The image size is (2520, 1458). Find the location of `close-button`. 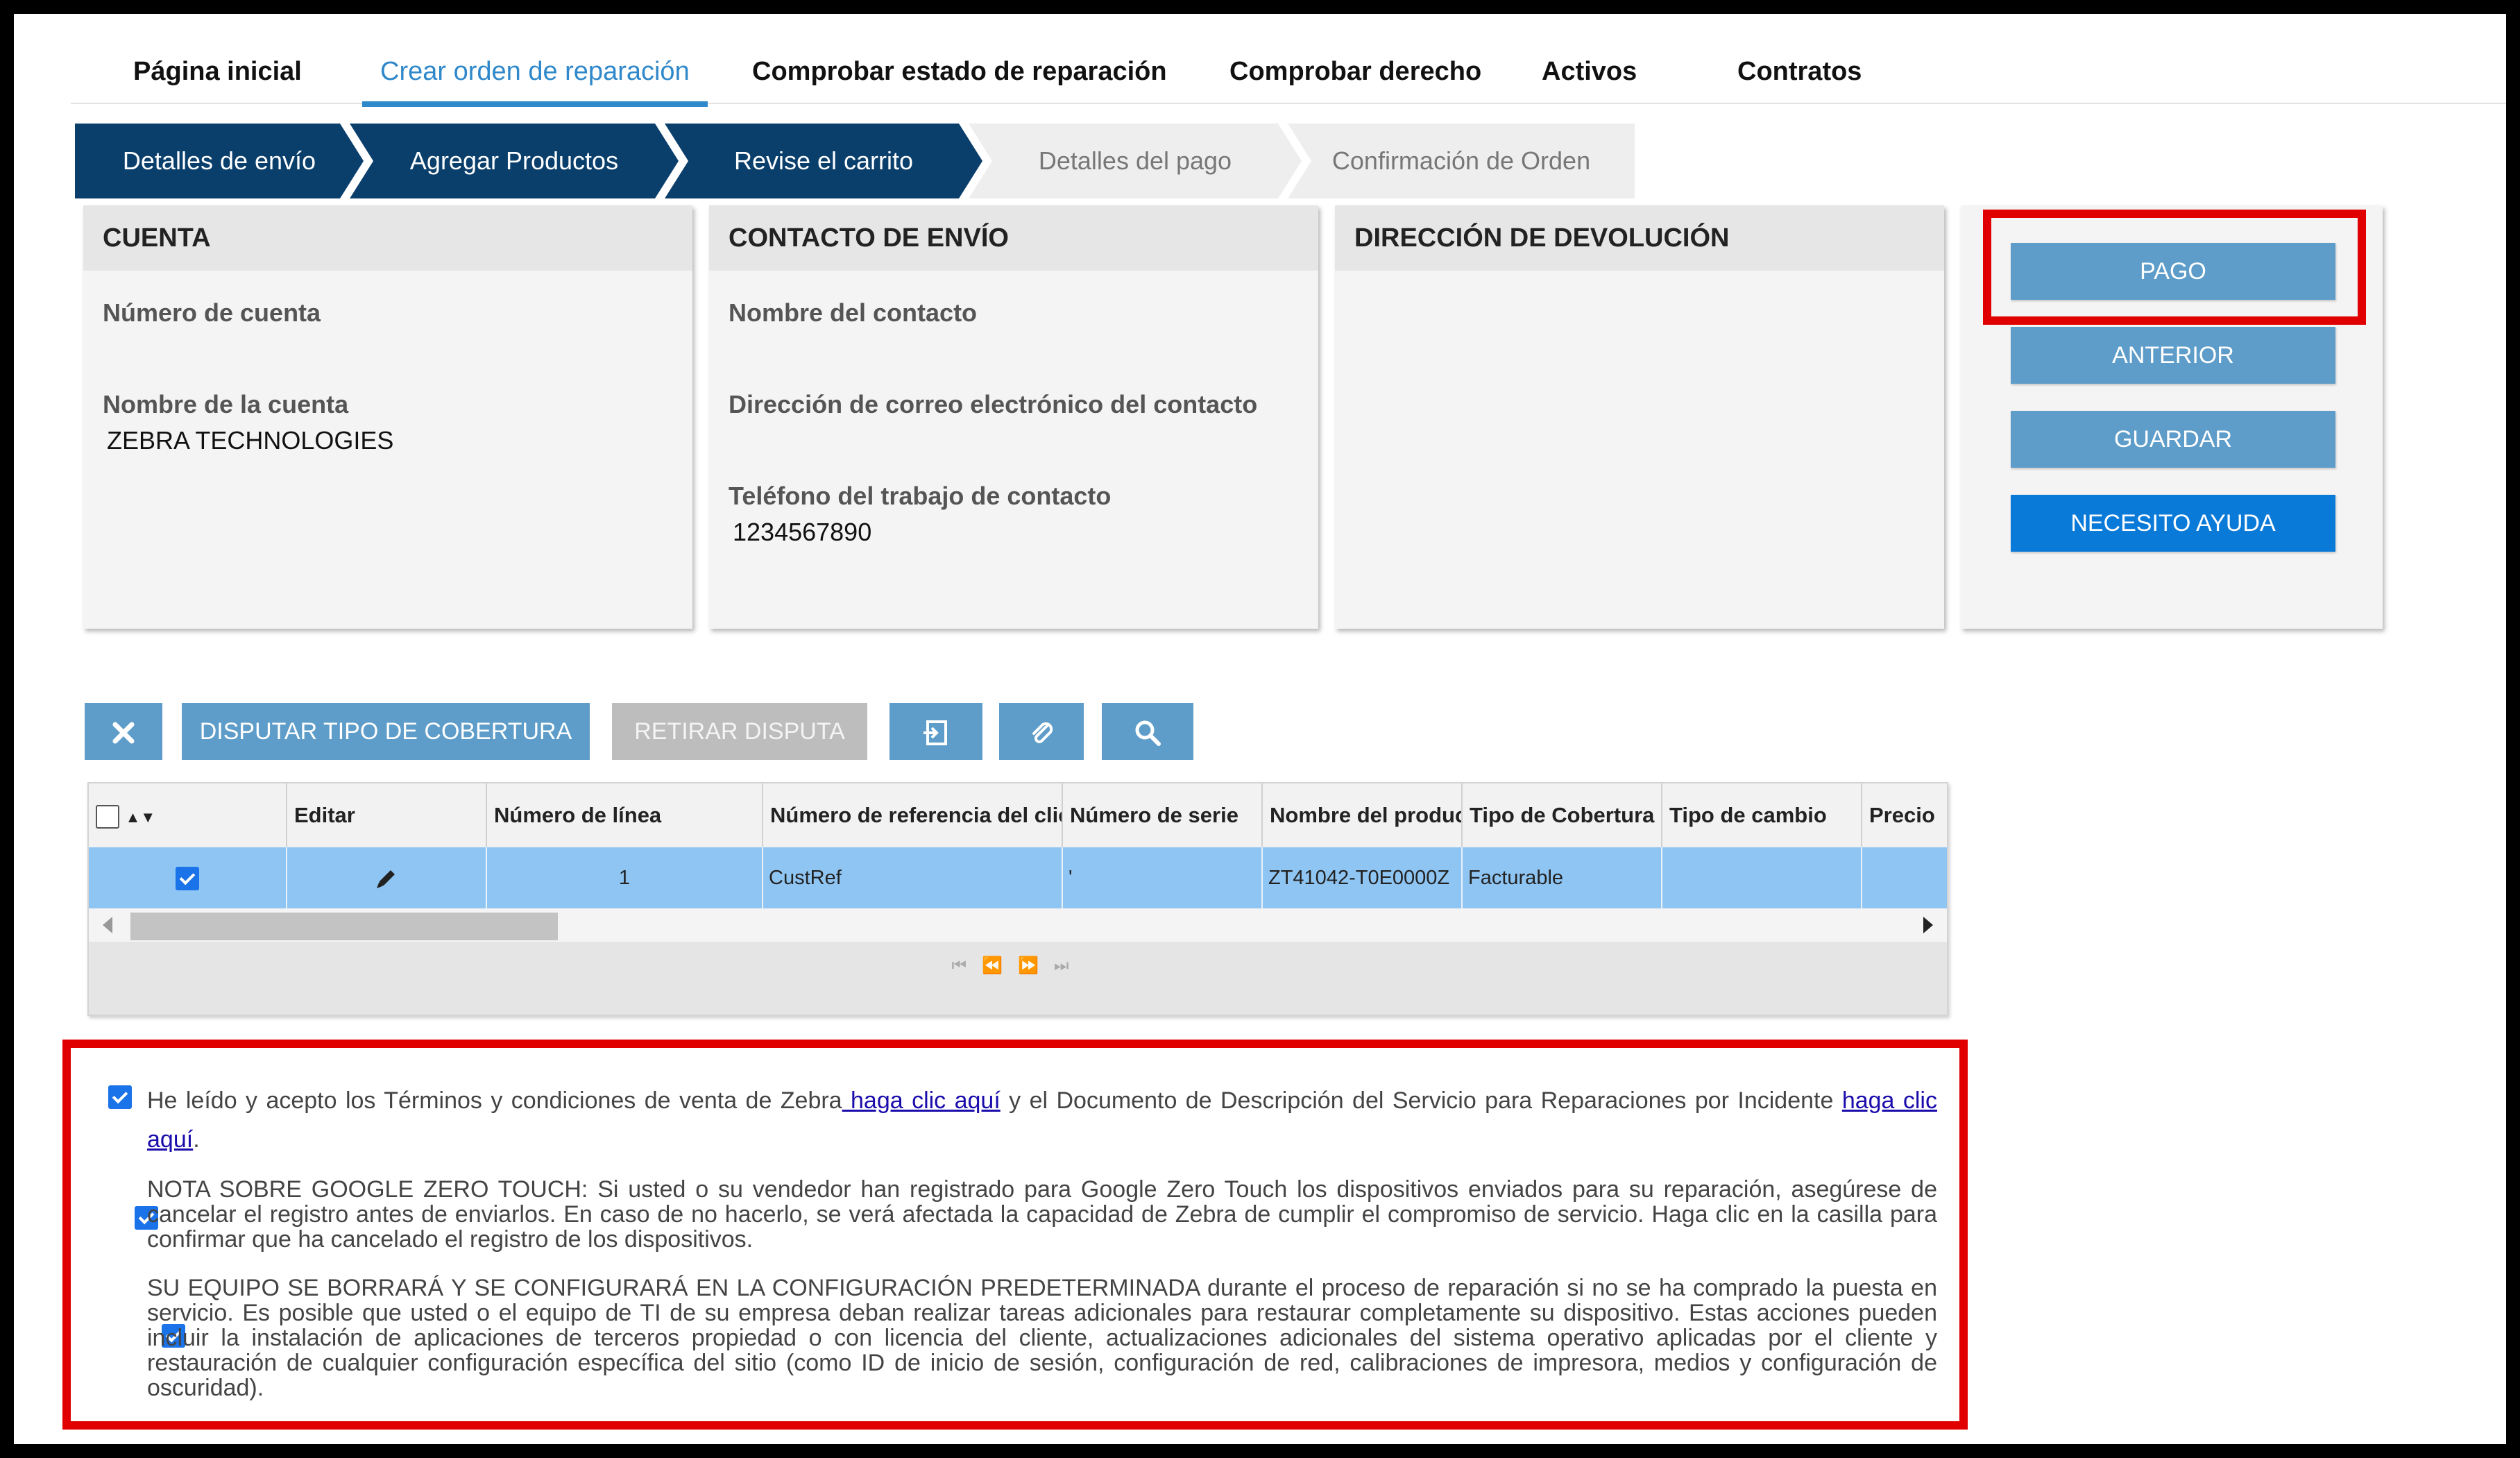

close-button is located at coordinates (123, 732).